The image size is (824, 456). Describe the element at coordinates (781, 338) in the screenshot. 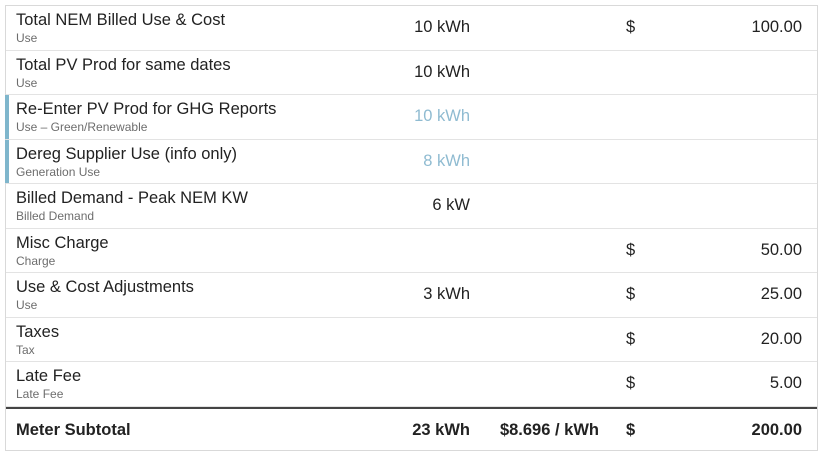

I see `row-amount: 20.00` at that location.